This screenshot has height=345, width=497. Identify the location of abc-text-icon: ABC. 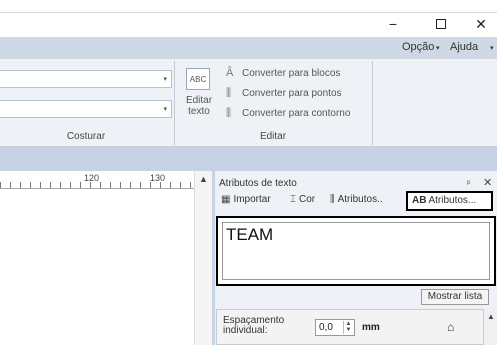
(198, 79).